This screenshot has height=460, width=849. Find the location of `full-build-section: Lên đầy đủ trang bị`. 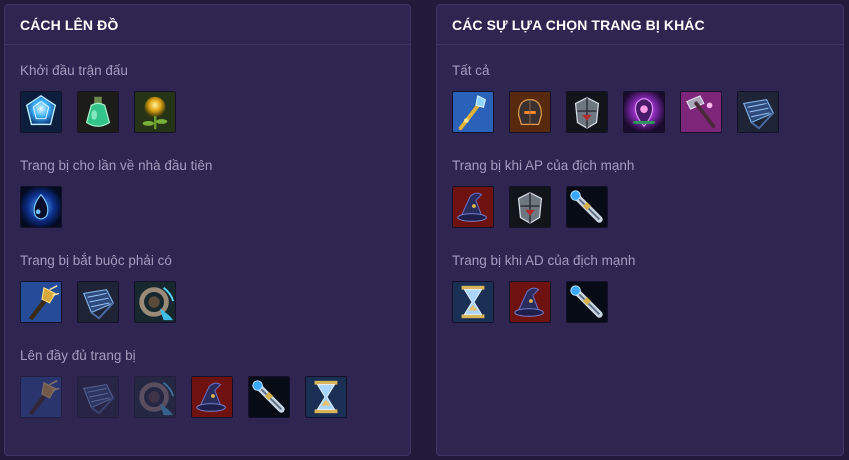

full-build-section: Lên đầy đủ trang bị is located at coordinates (183, 383).